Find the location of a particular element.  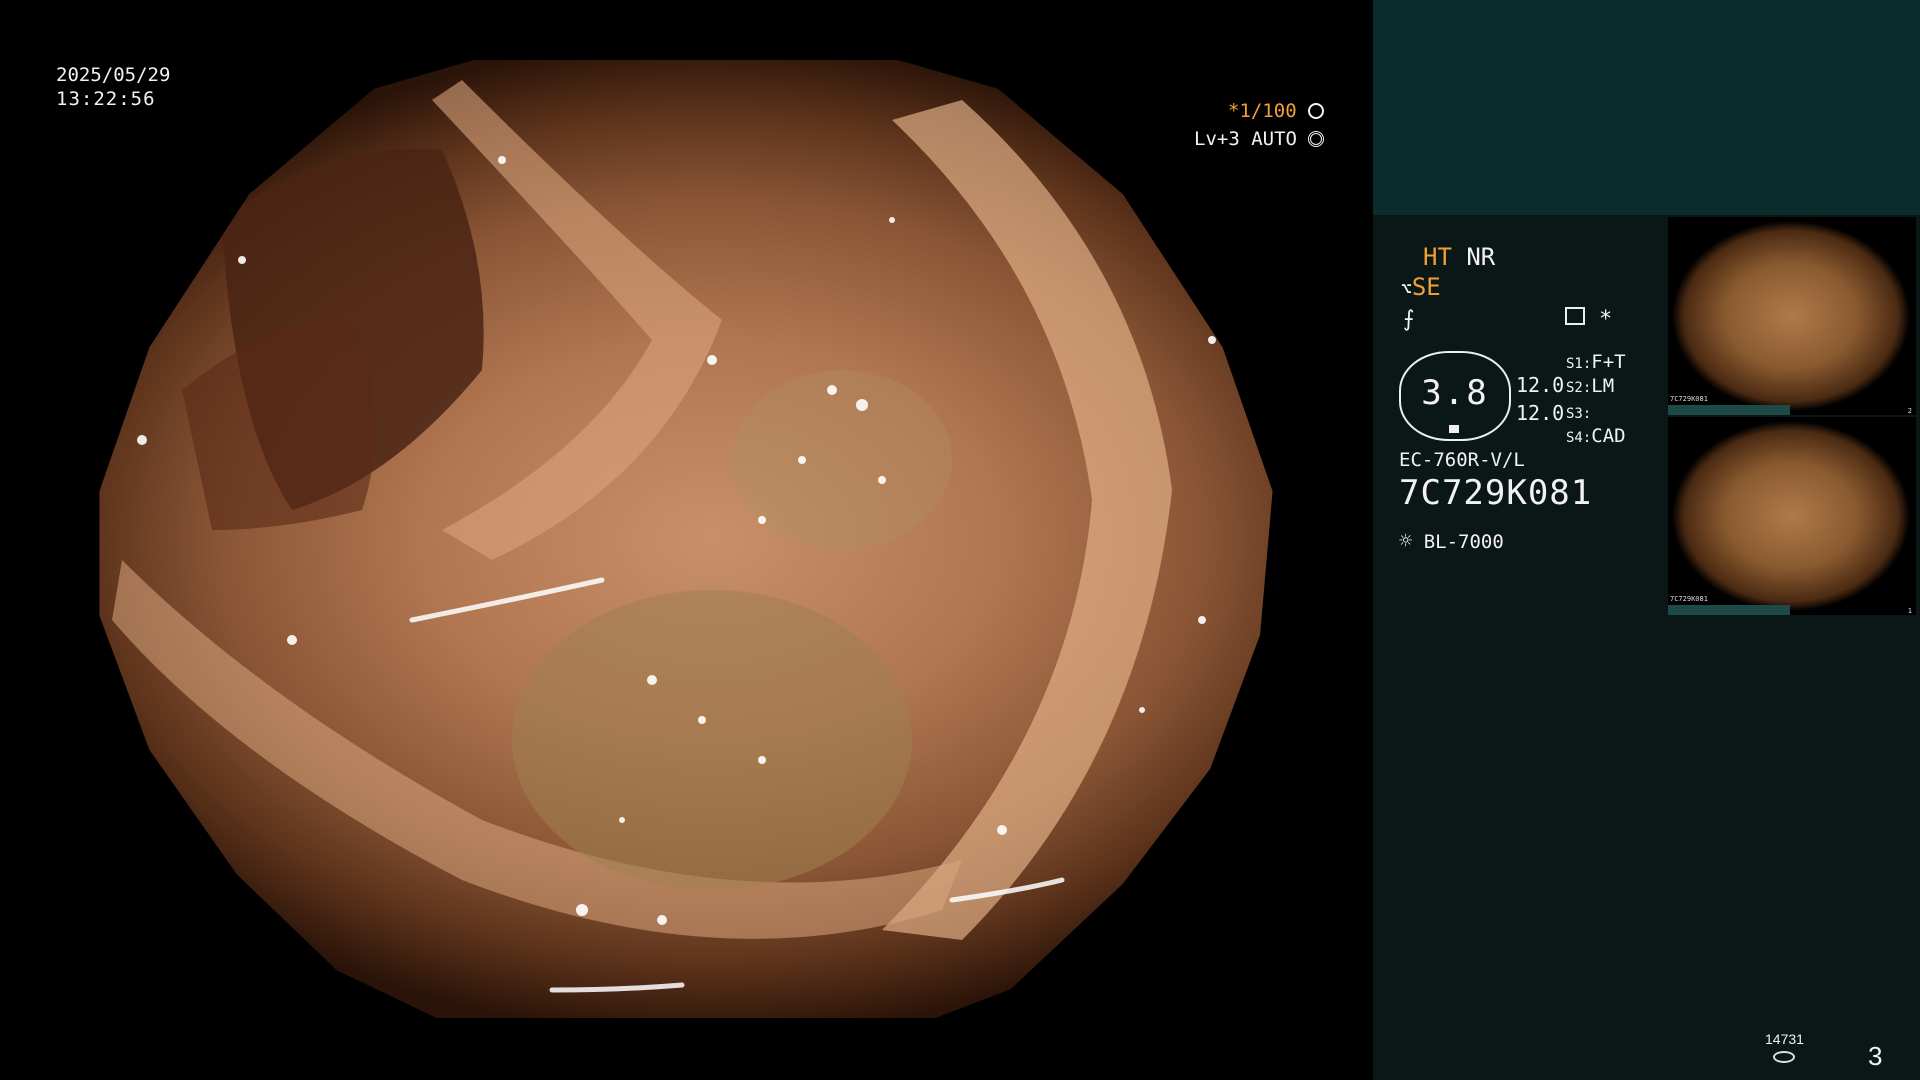

time-label: 13:22:56 is located at coordinates (106, 99).